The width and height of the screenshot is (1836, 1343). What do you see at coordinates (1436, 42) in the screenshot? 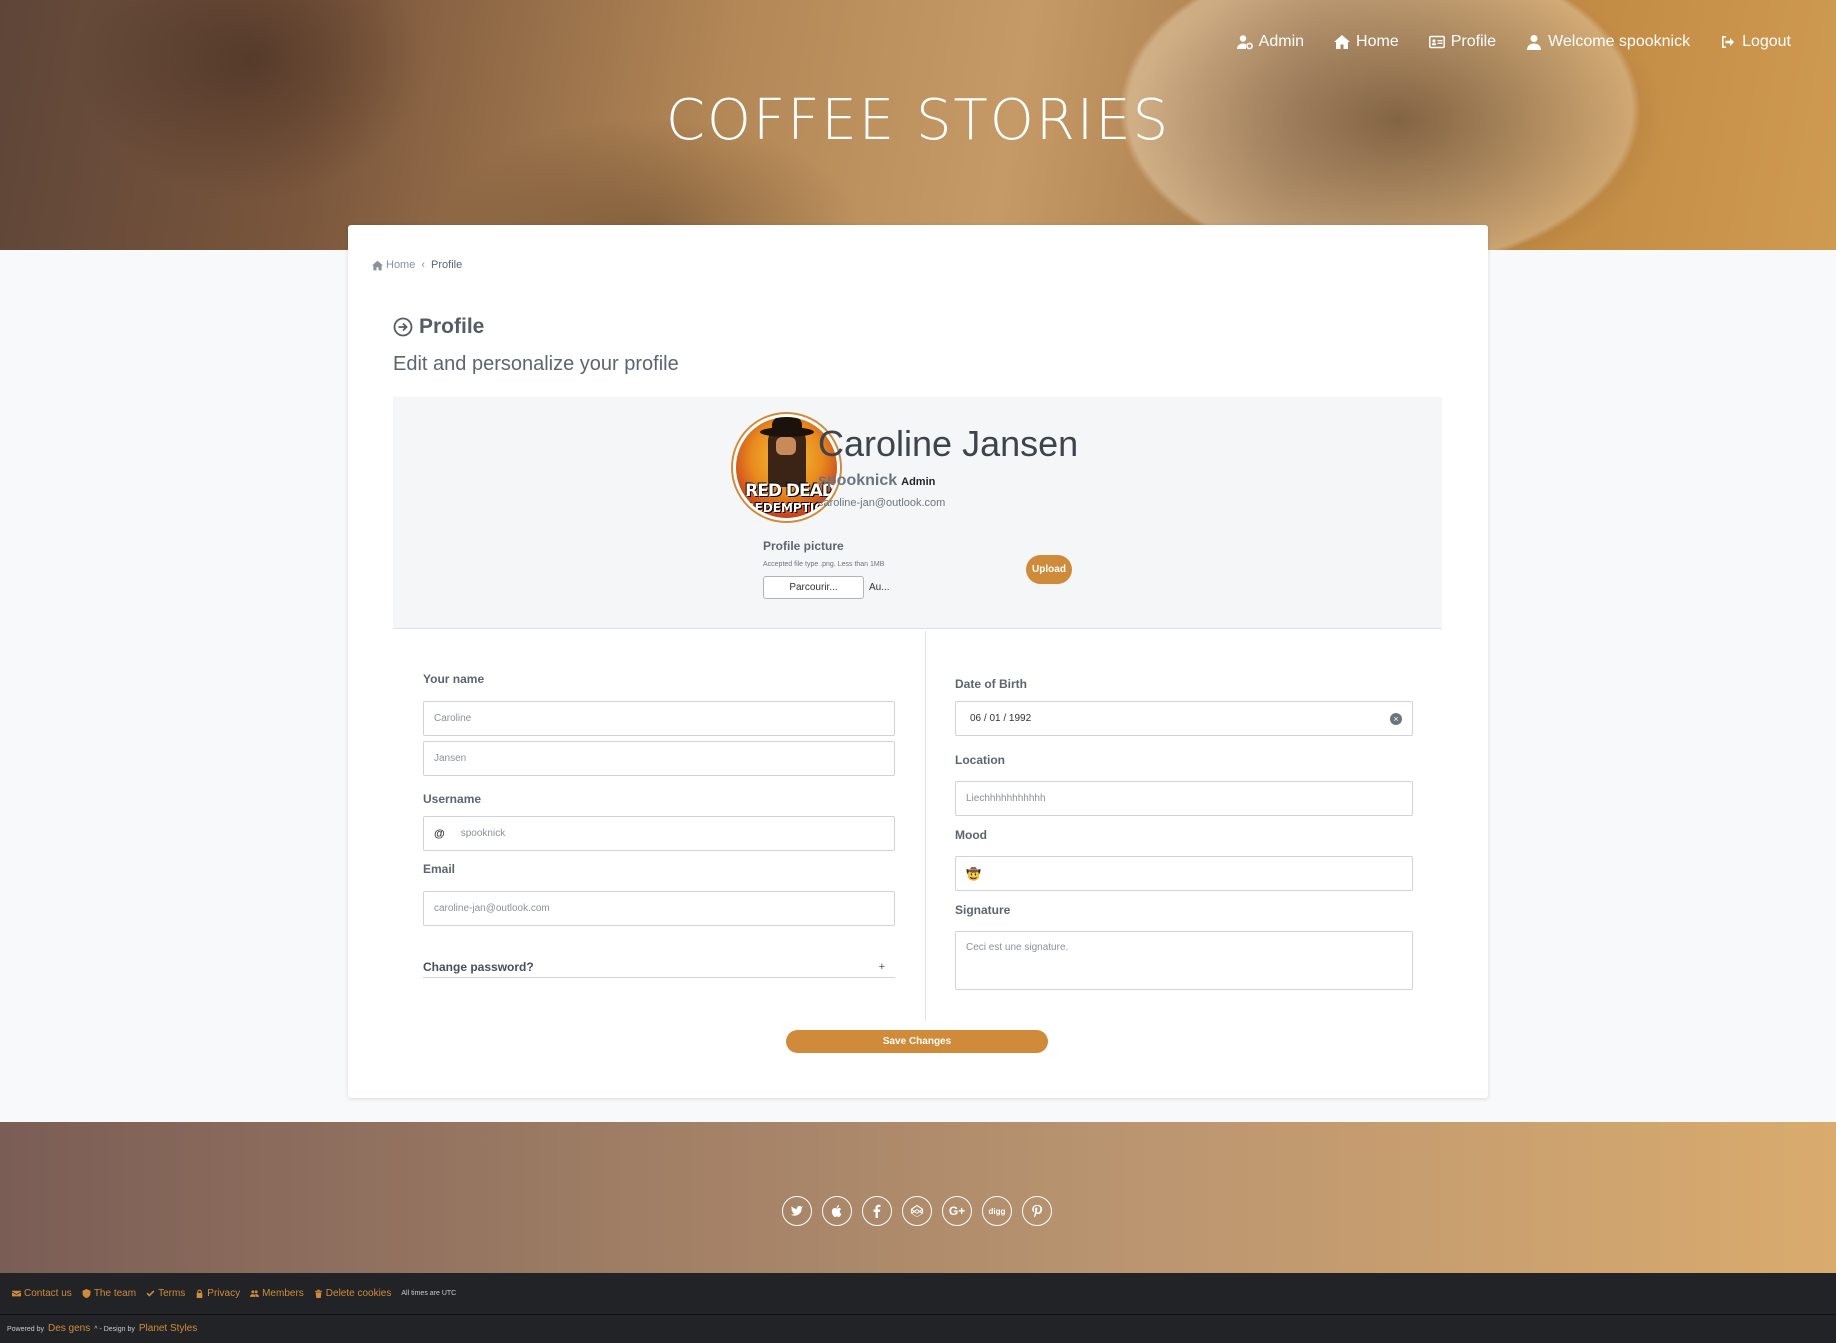
I see `id-card-icon` at bounding box center [1436, 42].